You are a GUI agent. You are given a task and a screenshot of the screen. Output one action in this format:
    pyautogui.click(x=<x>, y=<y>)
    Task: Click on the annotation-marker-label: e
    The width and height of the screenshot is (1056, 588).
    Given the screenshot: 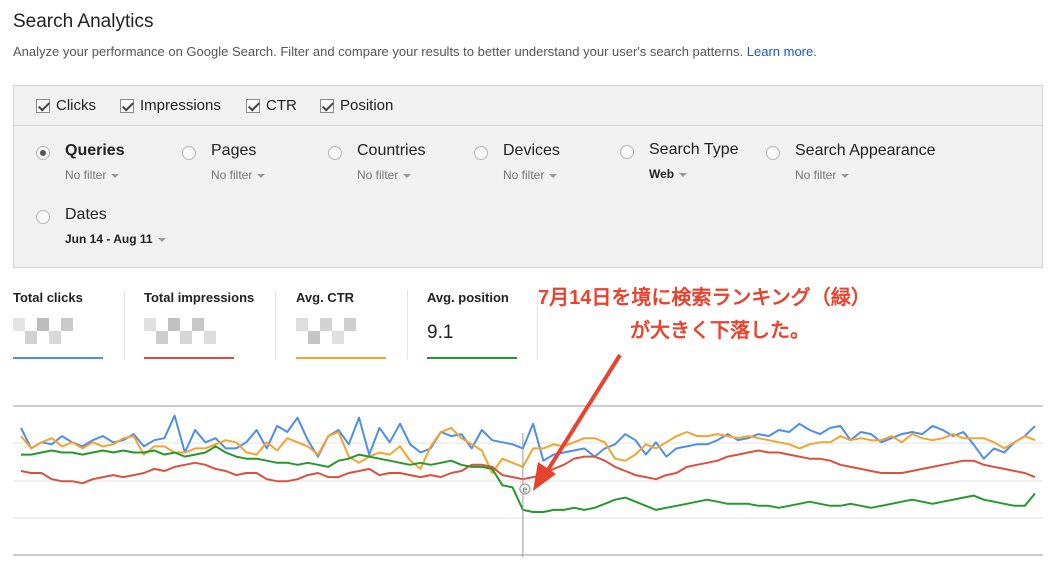 What is the action you would take?
    pyautogui.click(x=524, y=490)
    